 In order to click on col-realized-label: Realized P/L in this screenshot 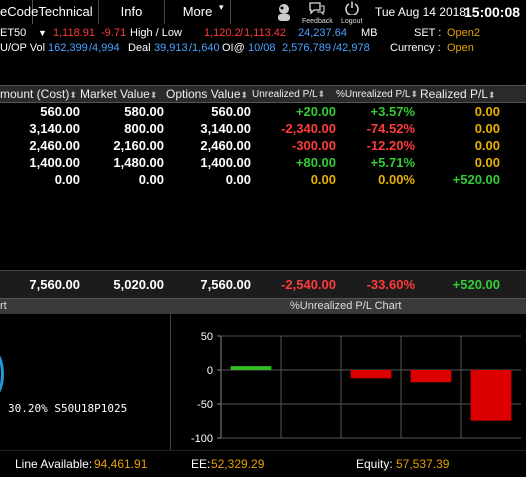, I will do `click(454, 94)`.